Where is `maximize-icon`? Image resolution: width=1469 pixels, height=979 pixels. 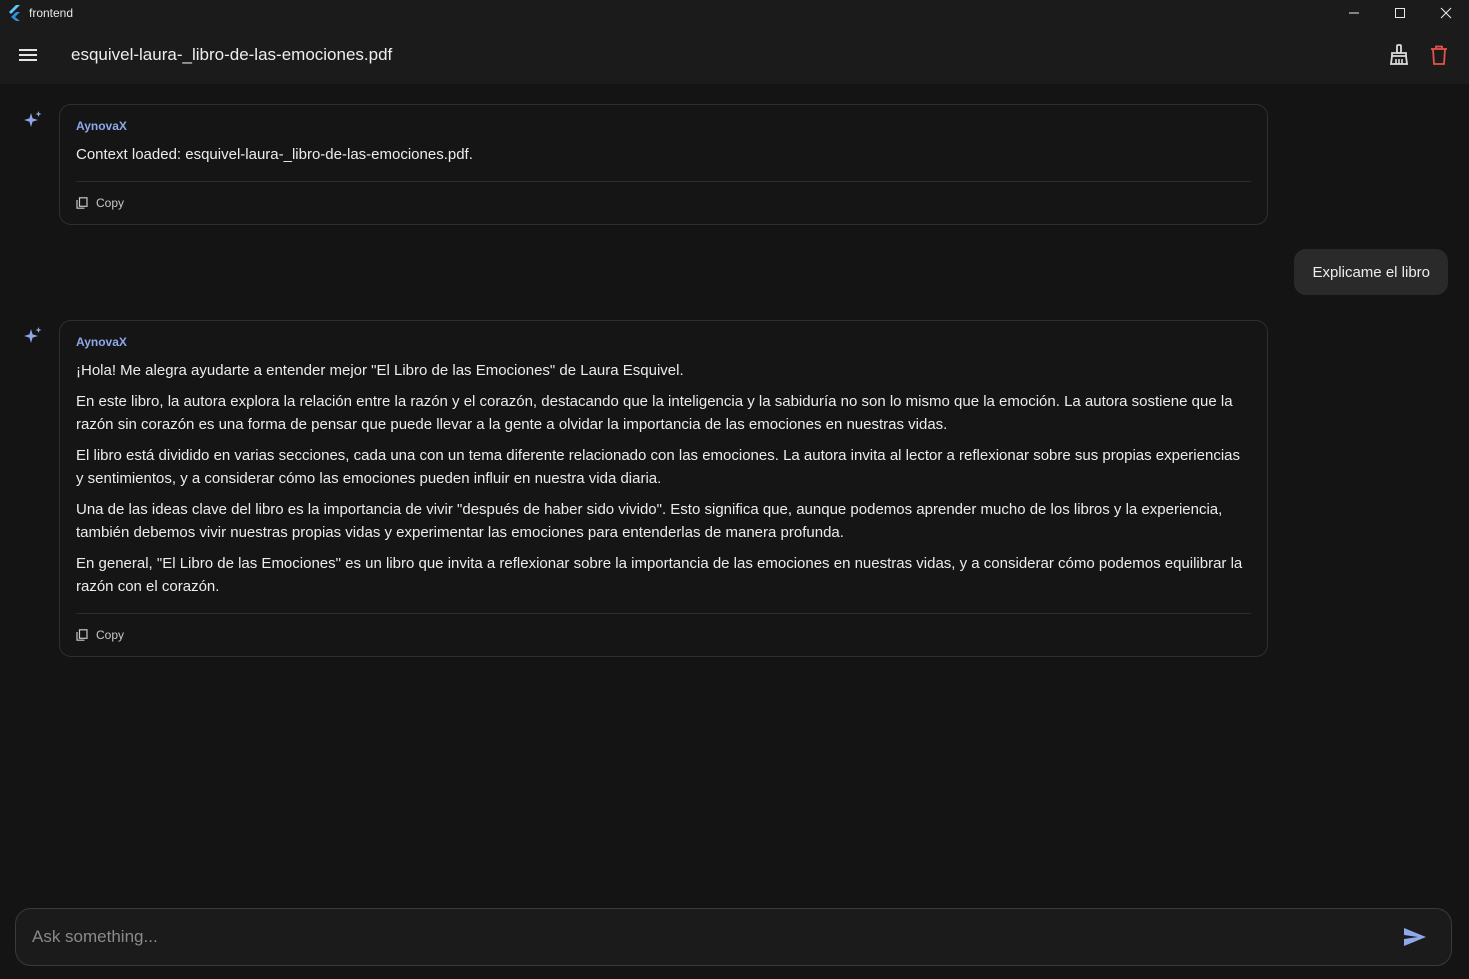 maximize-icon is located at coordinates (1400, 13).